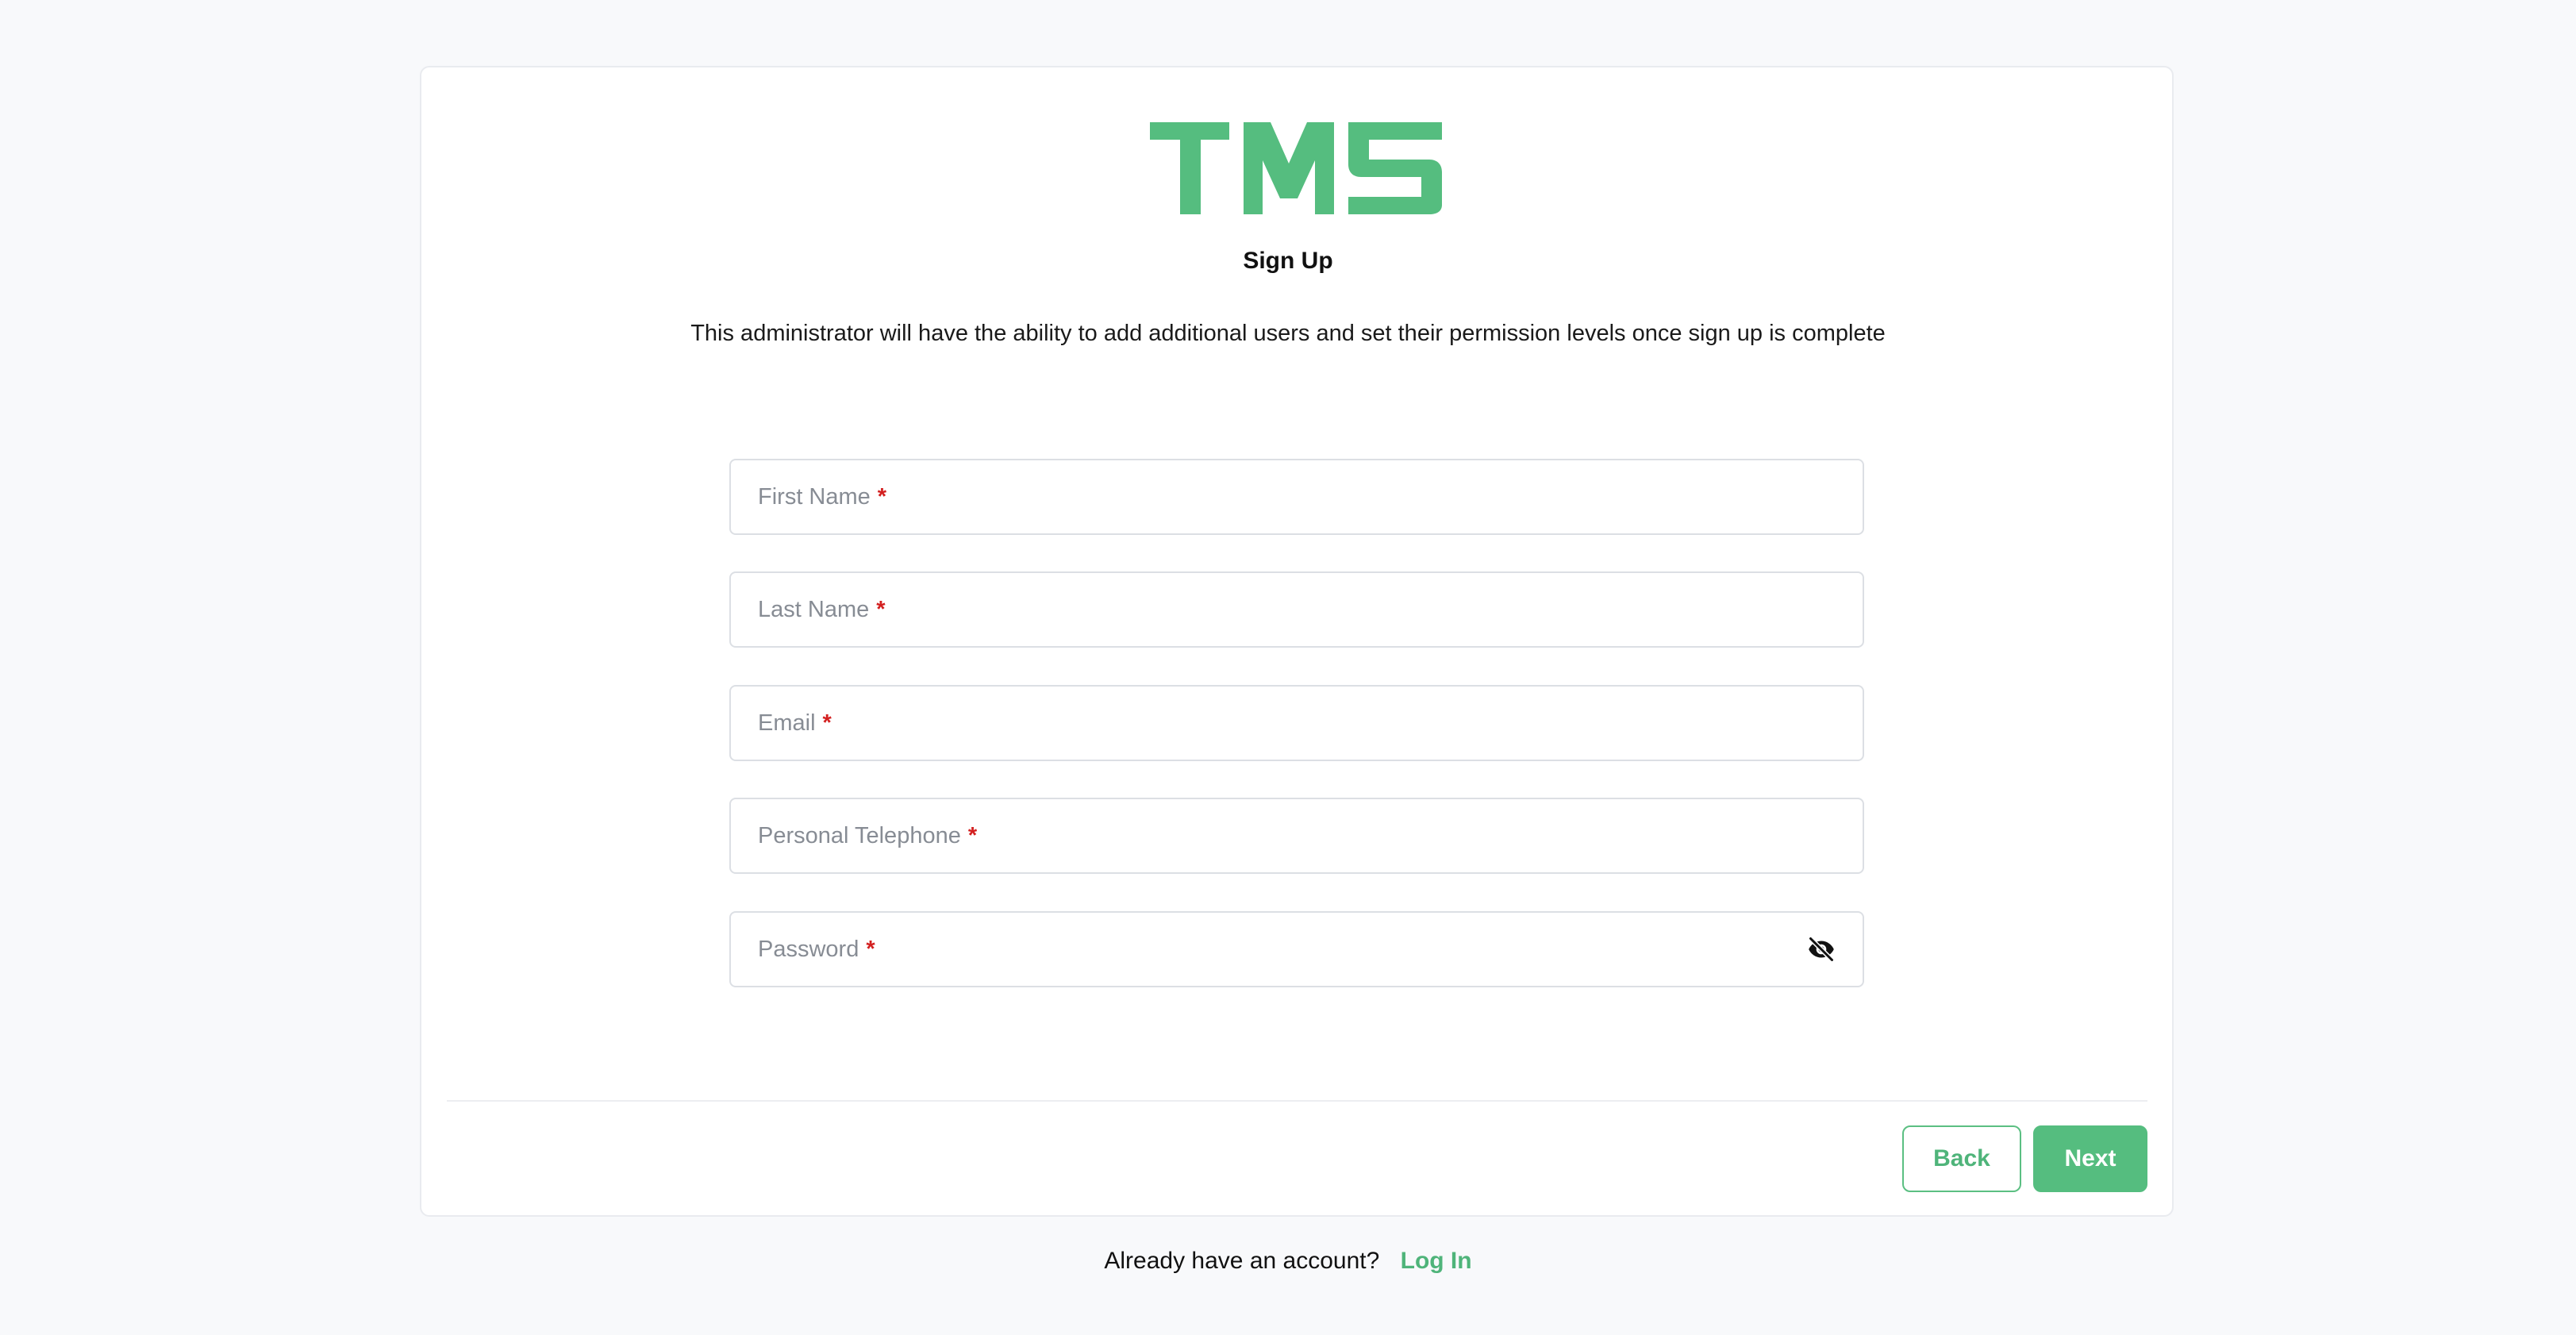 The width and height of the screenshot is (2576, 1335). I want to click on personal-telephone-field: Personal Telephone *, so click(1296, 836).